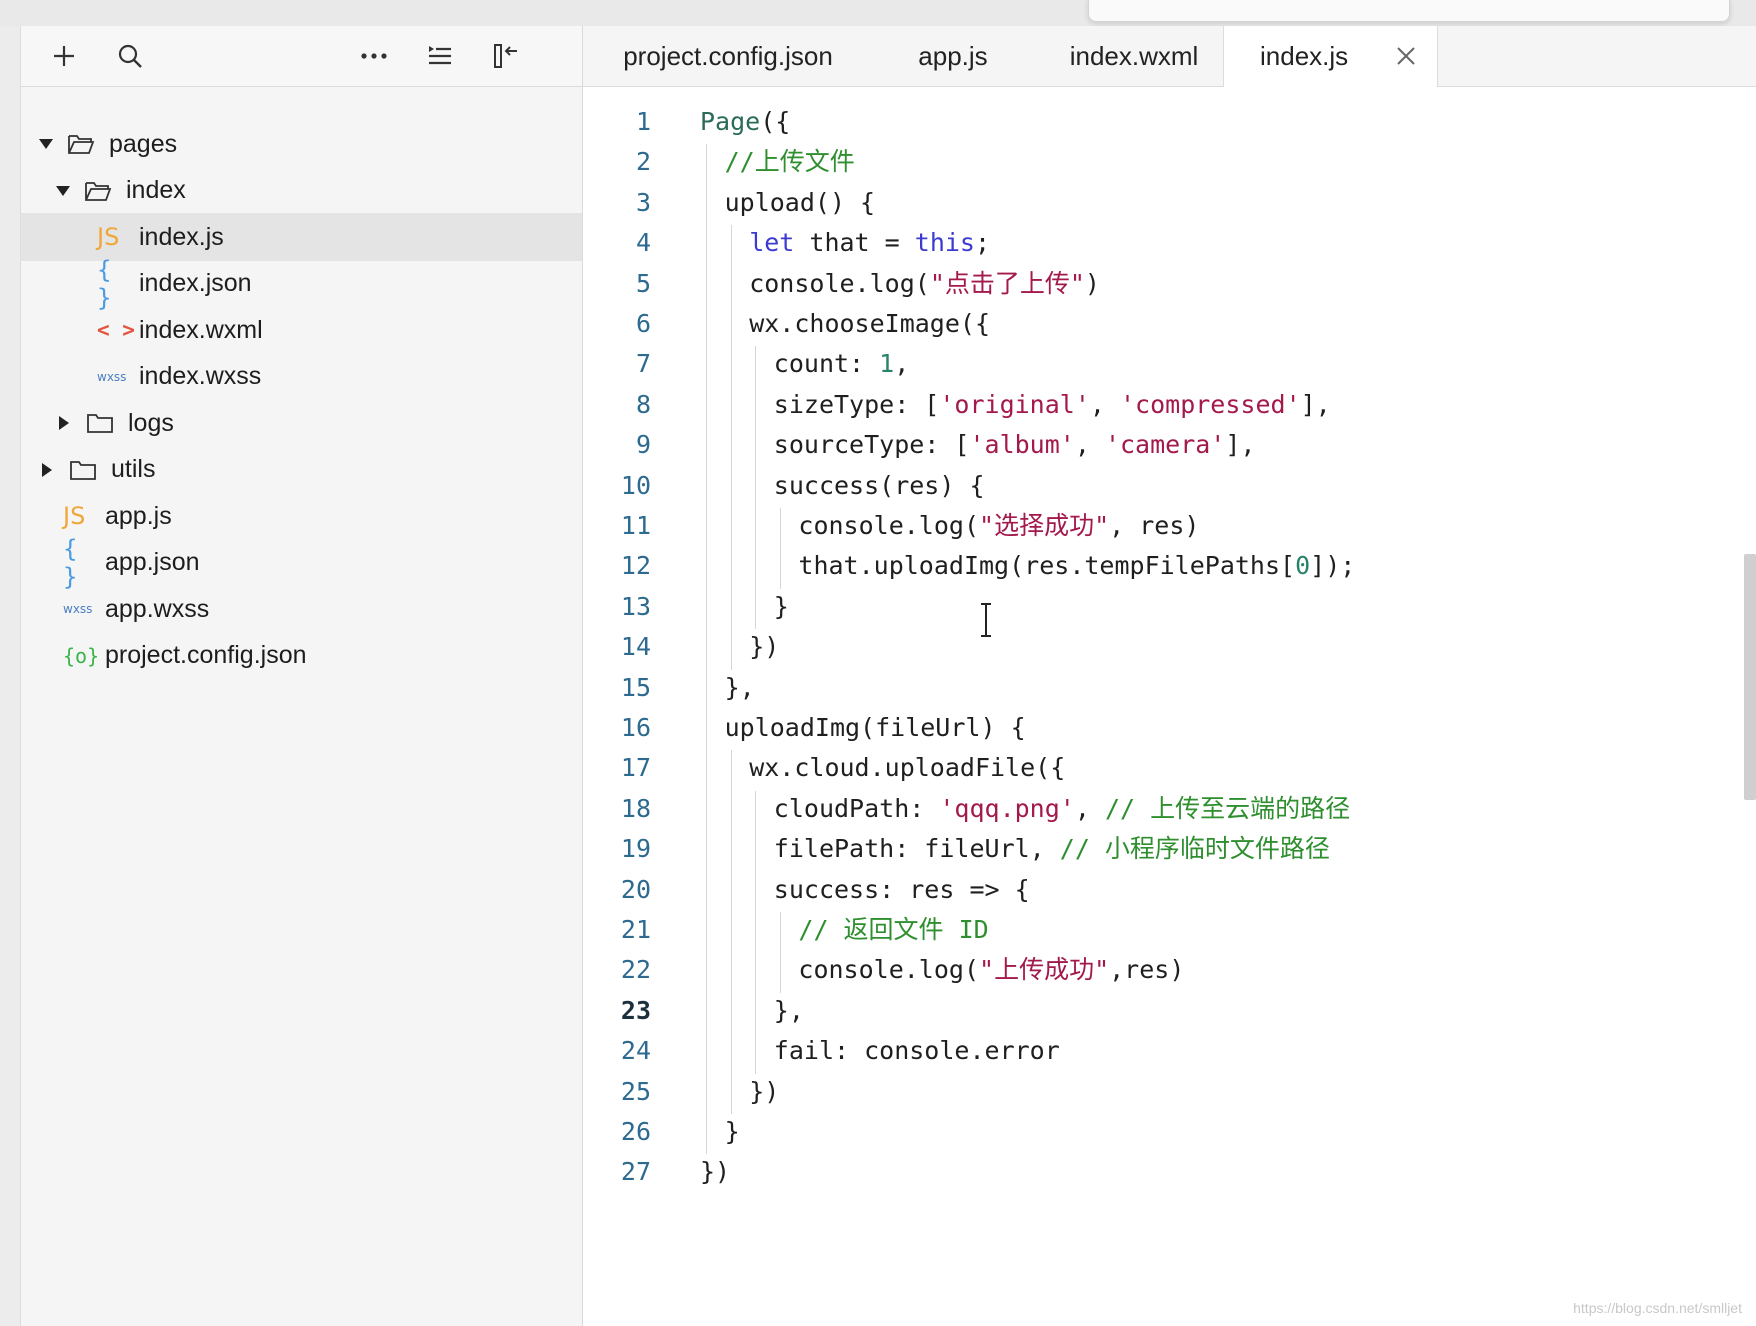 This screenshot has height=1326, width=1756. What do you see at coordinates (772, 243) in the screenshot?
I see `code-token: let` at bounding box center [772, 243].